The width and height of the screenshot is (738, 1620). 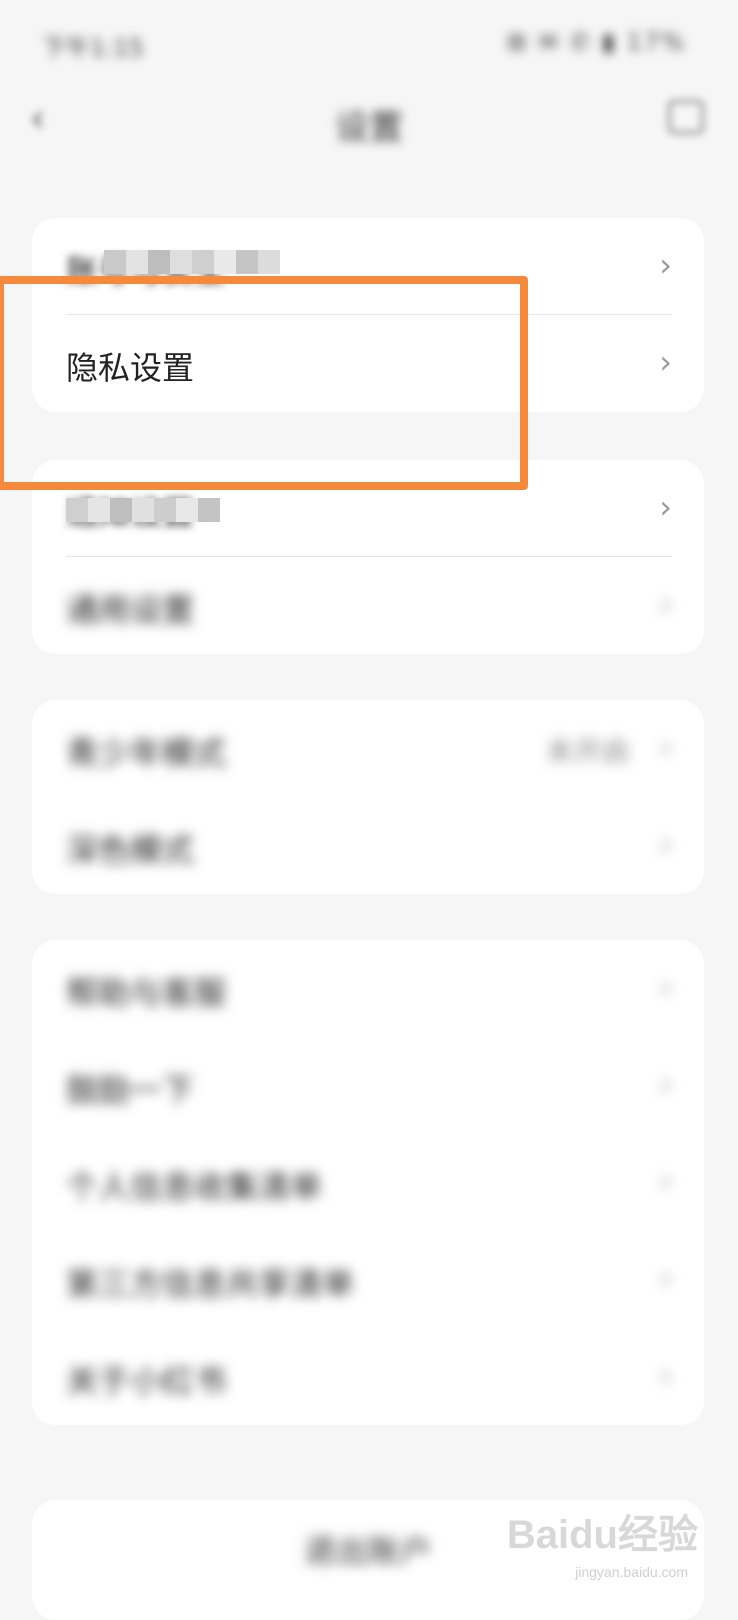 What do you see at coordinates (368, 988) in the screenshot?
I see `settings-row-help: 帮助与客服 ›` at bounding box center [368, 988].